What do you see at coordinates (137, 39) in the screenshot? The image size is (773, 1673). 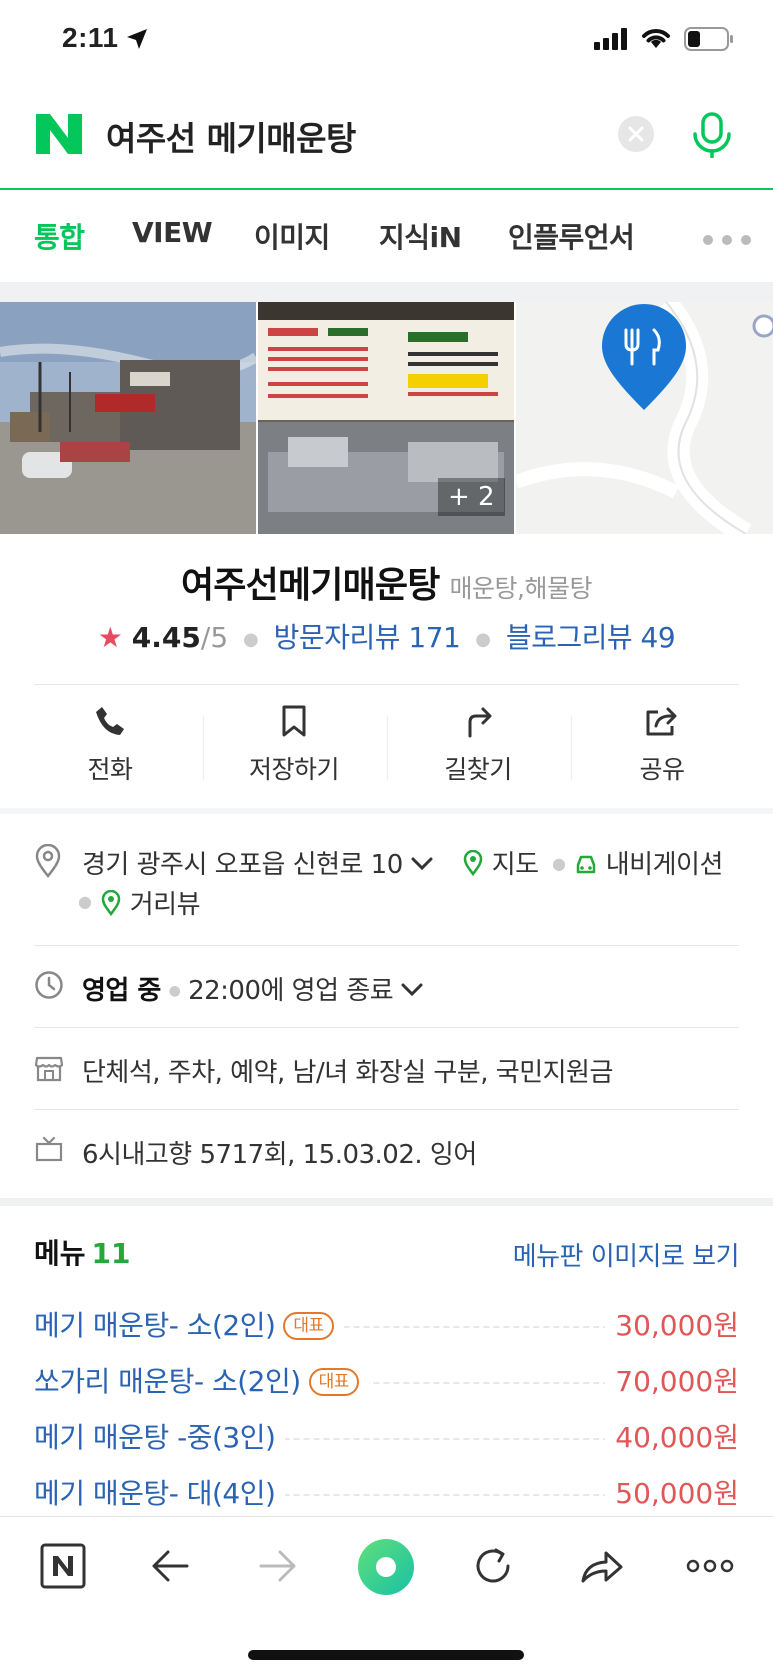 I see `location-arrow-icon` at bounding box center [137, 39].